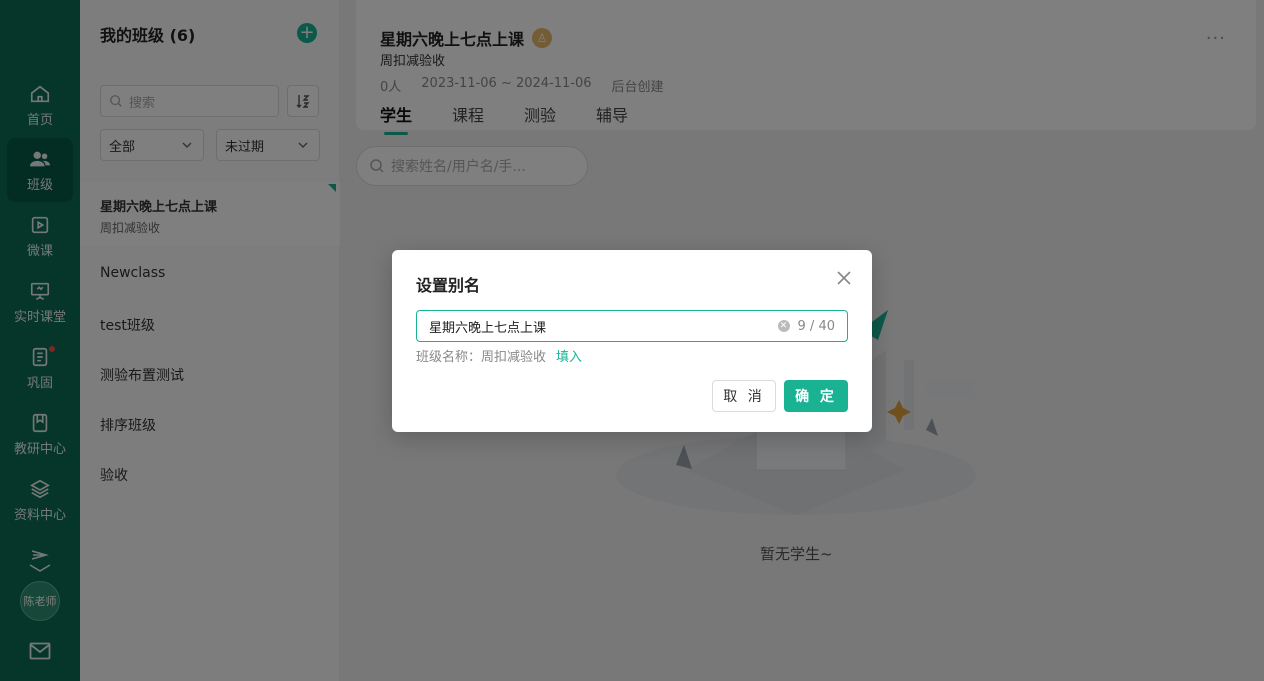  What do you see at coordinates (816, 326) in the screenshot?
I see `char-counter: 9 / 40` at bounding box center [816, 326].